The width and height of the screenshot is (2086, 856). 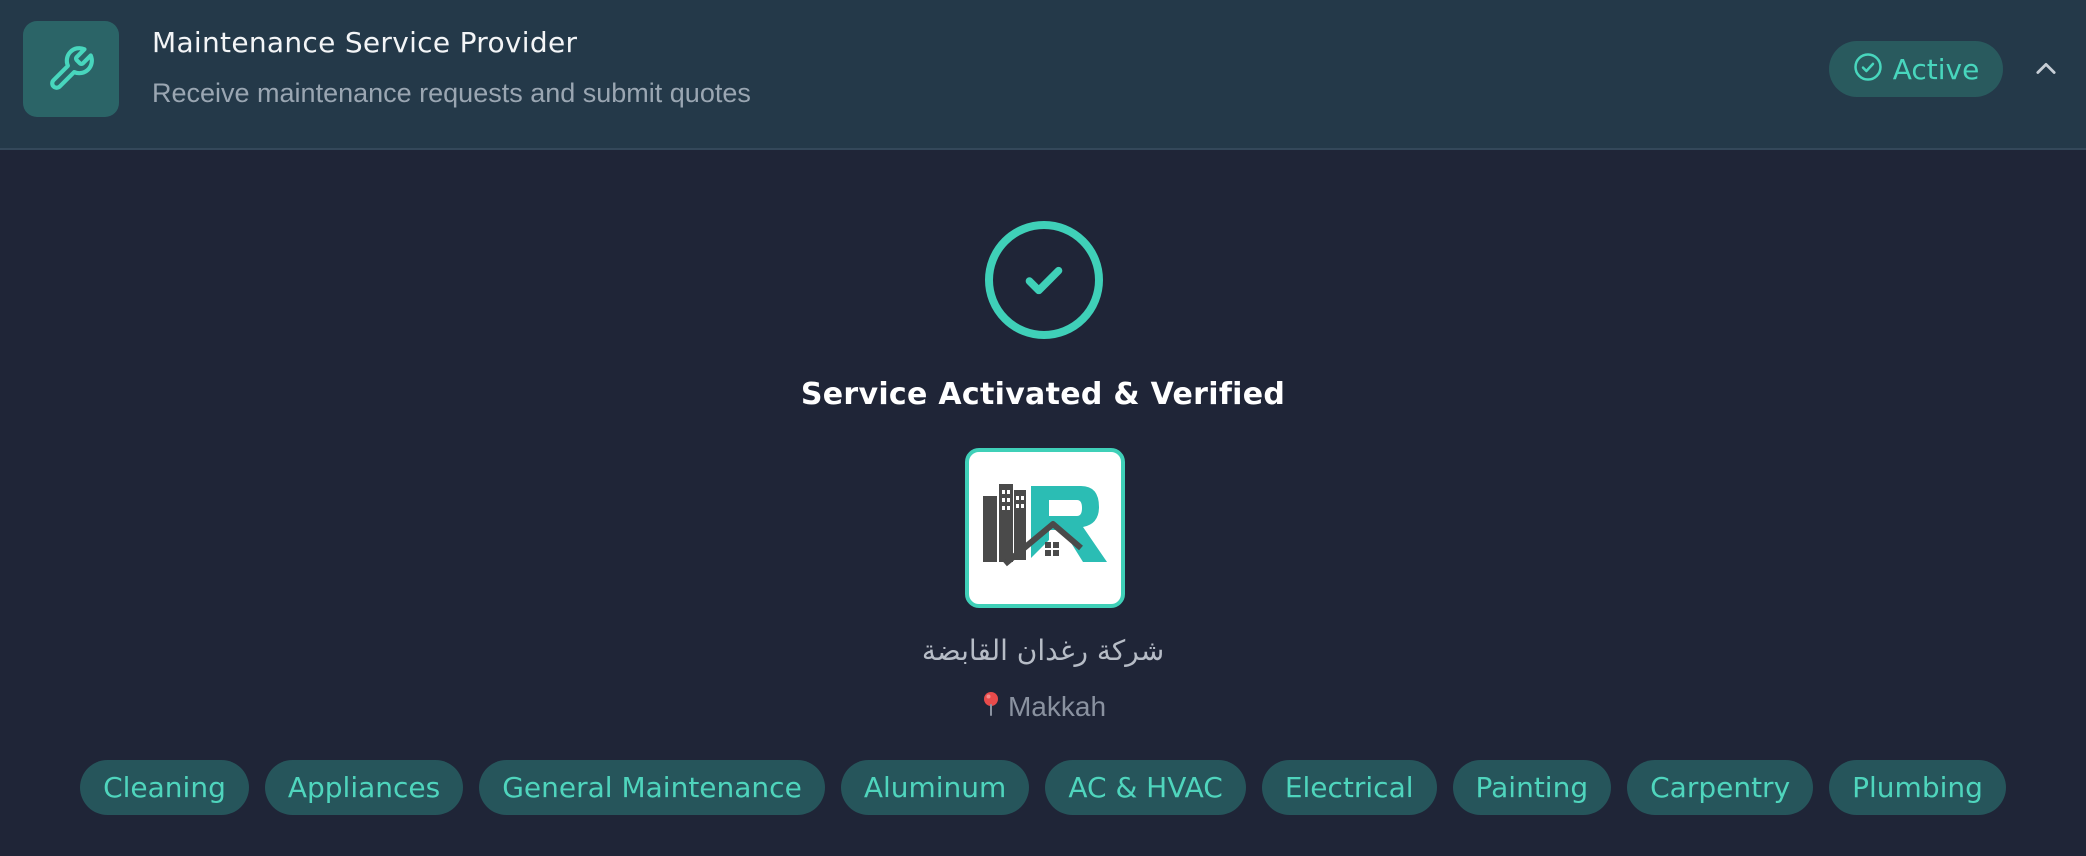 What do you see at coordinates (1868, 69) in the screenshot?
I see `check-circle-icon` at bounding box center [1868, 69].